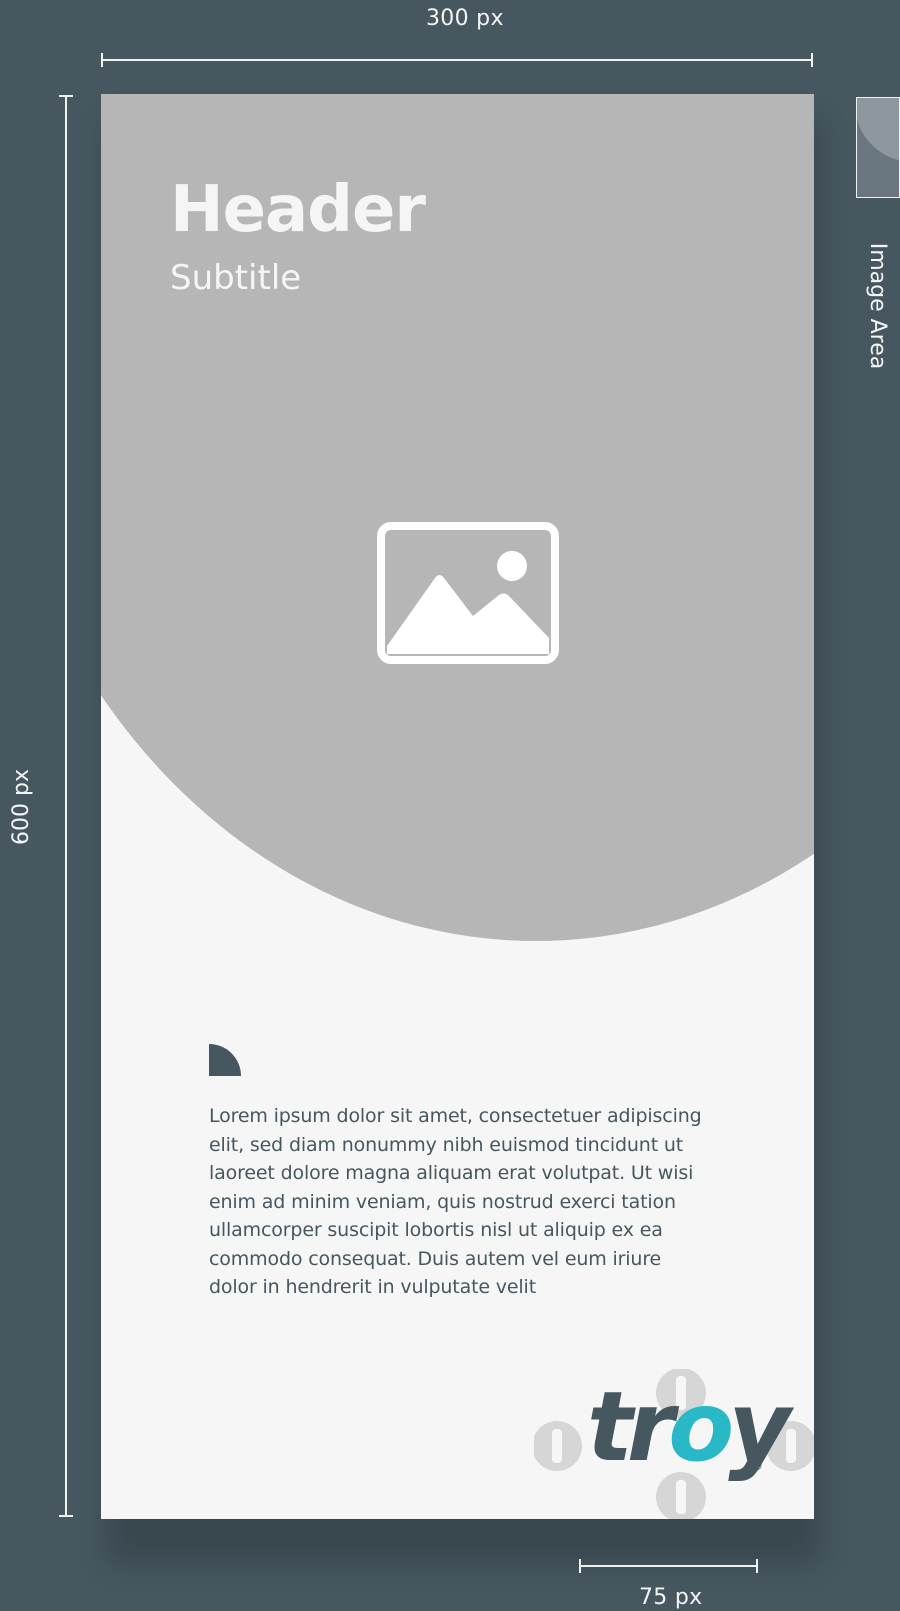  I want to click on image-area-thumbnail, so click(878, 147).